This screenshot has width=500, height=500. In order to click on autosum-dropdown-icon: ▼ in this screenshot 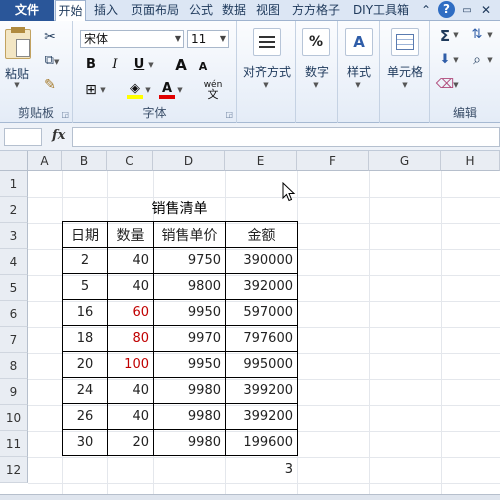, I will do `click(456, 35)`.